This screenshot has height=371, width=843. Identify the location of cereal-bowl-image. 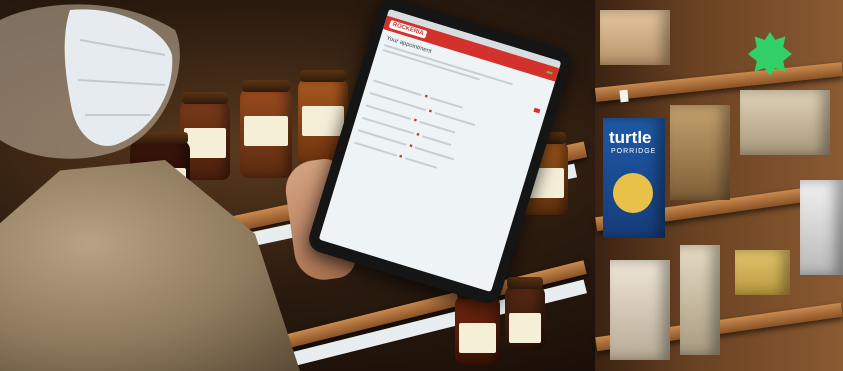
(633, 193).